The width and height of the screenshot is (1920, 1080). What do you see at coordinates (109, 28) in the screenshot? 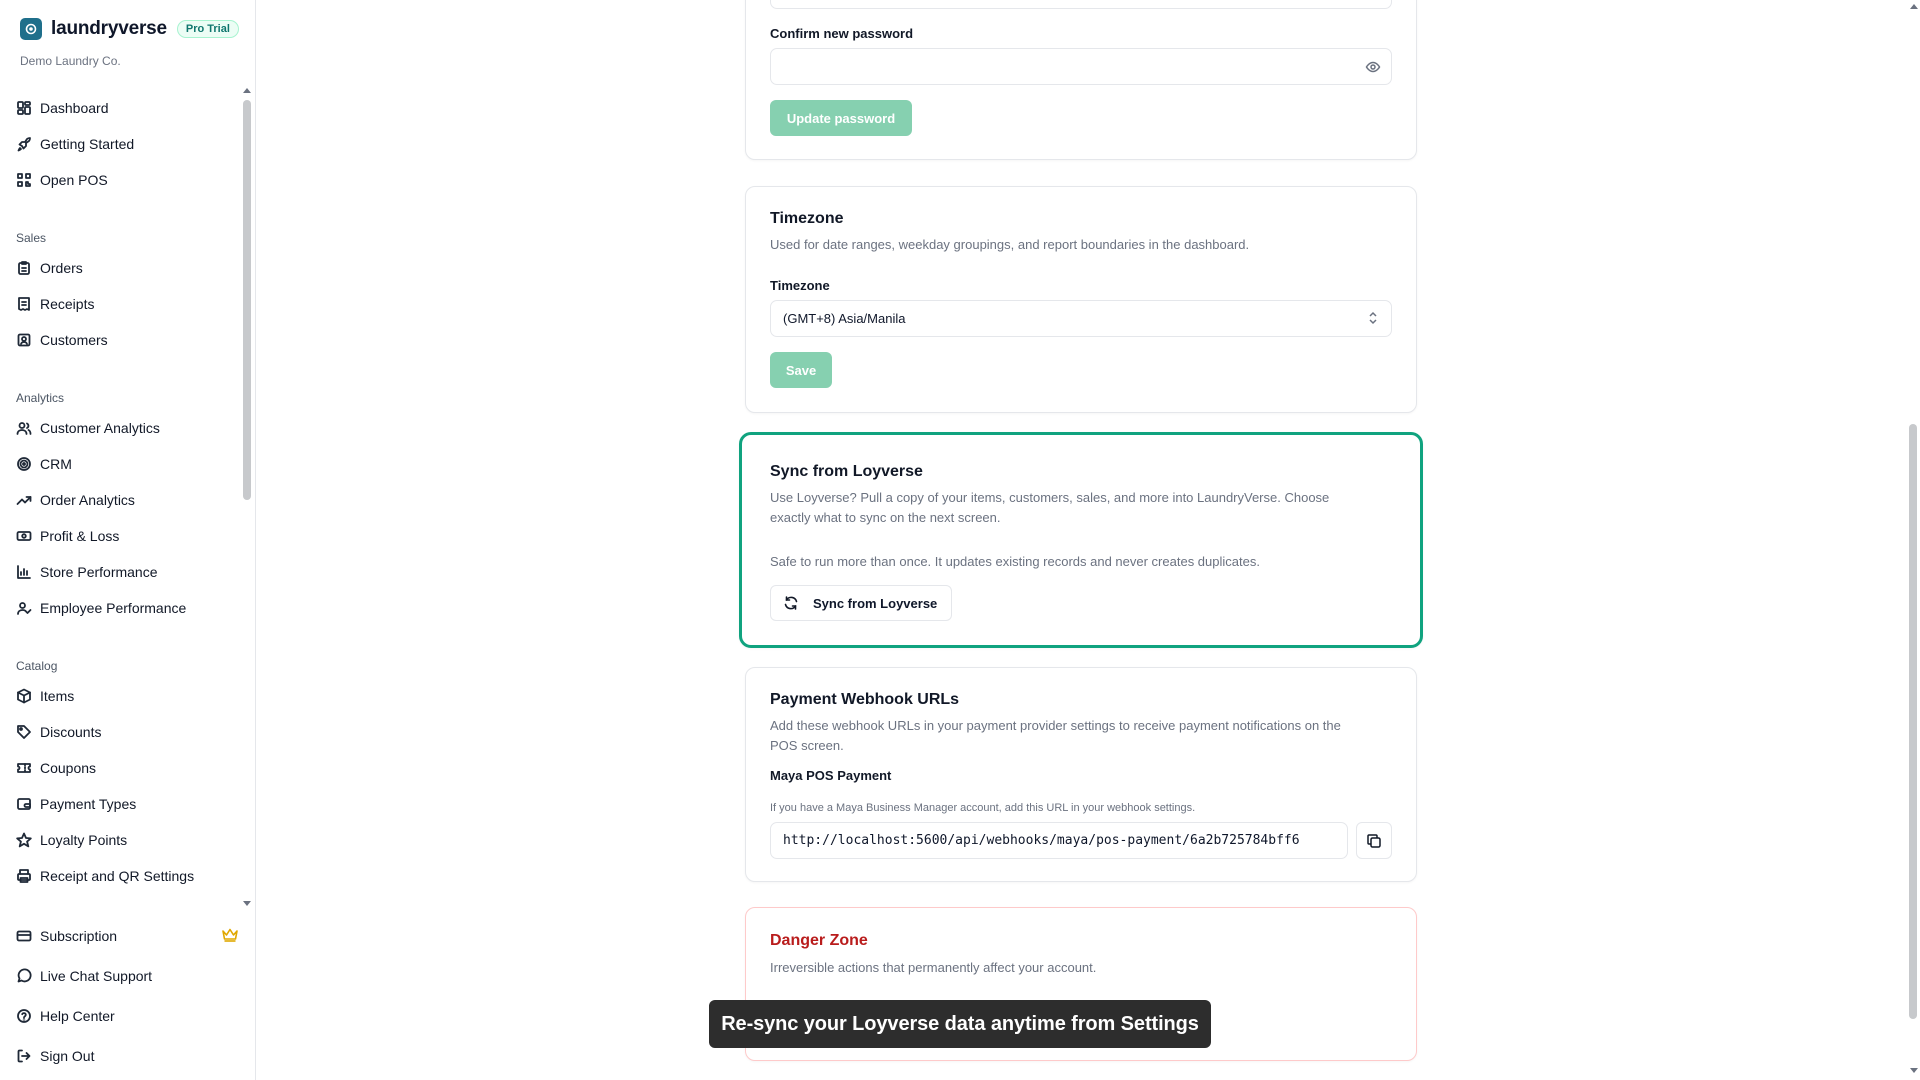
I see `brand-name: laundryverse` at bounding box center [109, 28].